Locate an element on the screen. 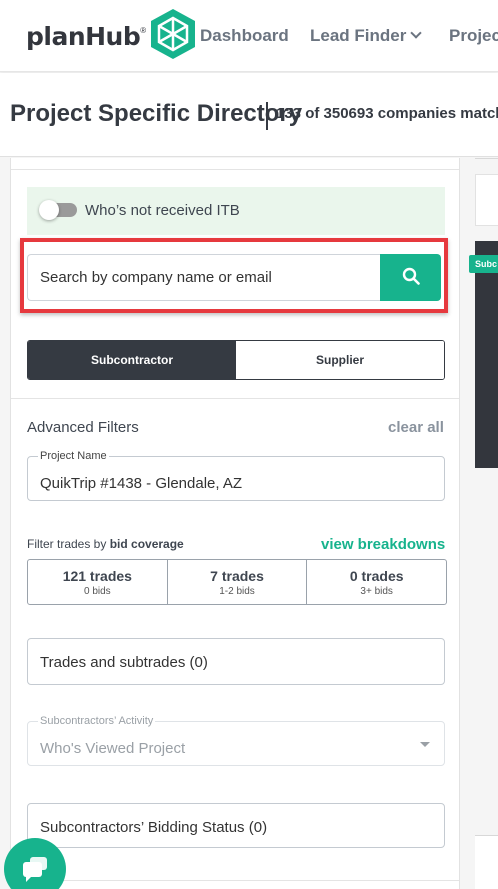 The height and width of the screenshot is (889, 498). company-search-input is located at coordinates (204, 277).